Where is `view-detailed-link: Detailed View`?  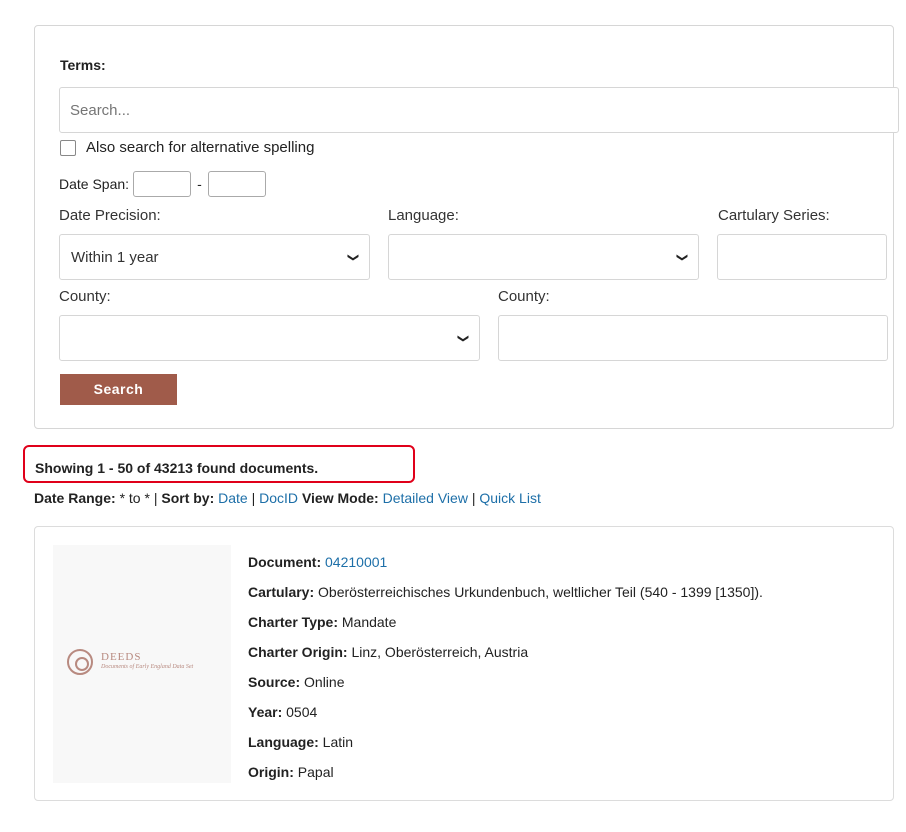 view-detailed-link: Detailed View is located at coordinates (425, 498).